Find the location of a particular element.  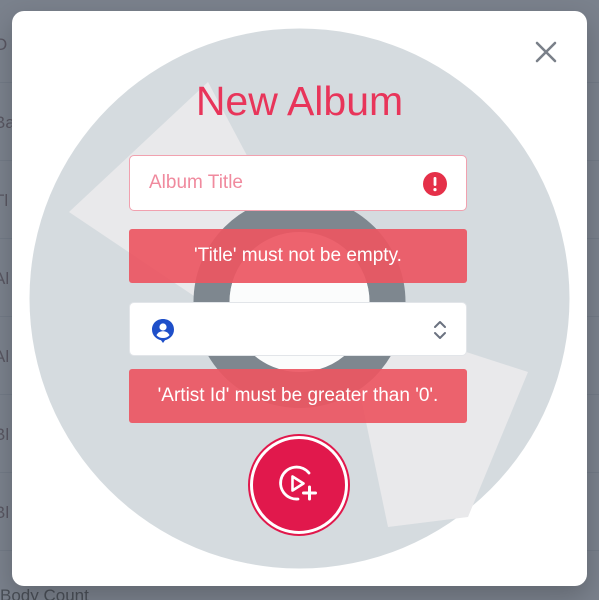

play-circle-add-icon is located at coordinates (298, 483).